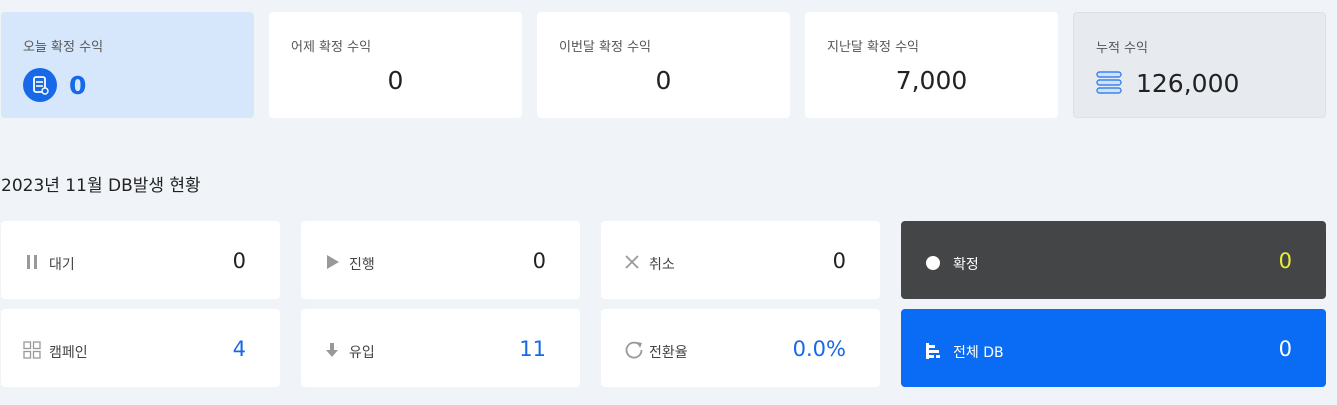  What do you see at coordinates (362, 353) in the screenshot?
I see `inflow-label: 유입` at bounding box center [362, 353].